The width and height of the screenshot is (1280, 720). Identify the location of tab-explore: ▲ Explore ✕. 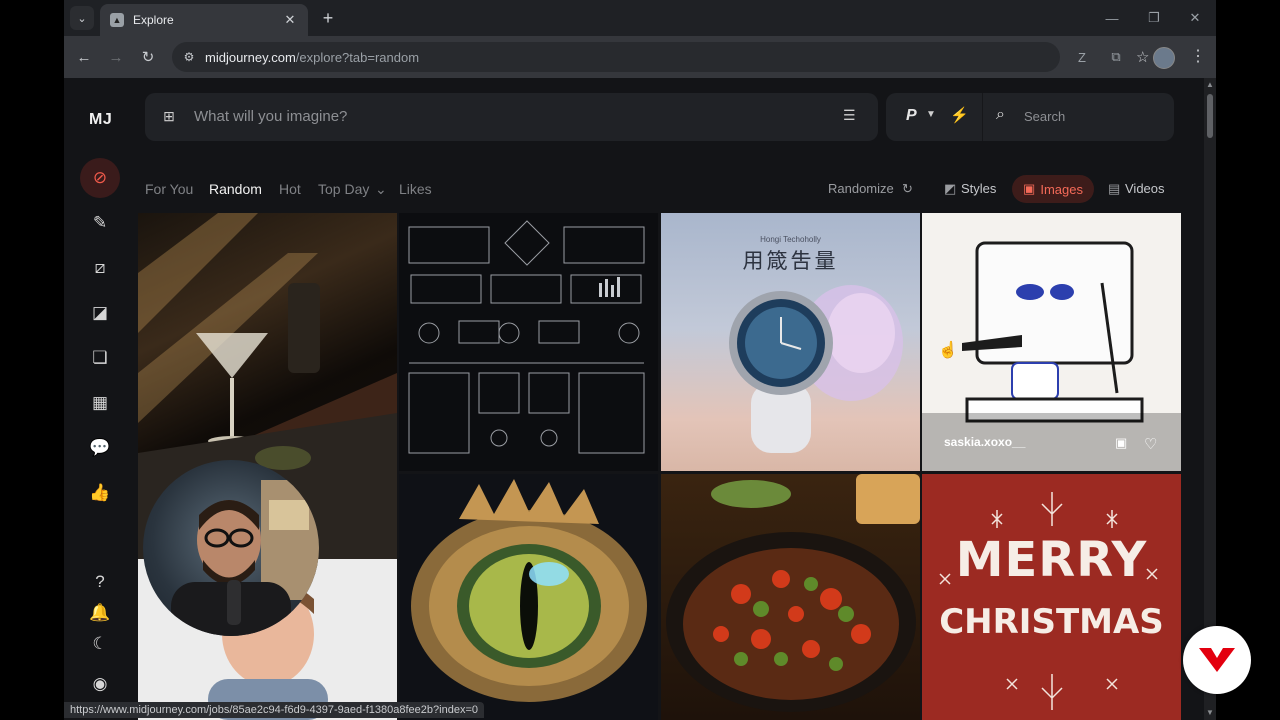
(204, 20).